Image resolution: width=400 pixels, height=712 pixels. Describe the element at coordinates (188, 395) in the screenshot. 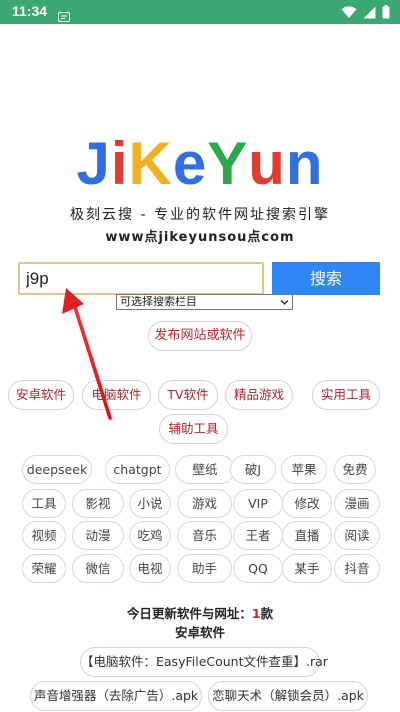

I see `category-tv: TV软件` at that location.